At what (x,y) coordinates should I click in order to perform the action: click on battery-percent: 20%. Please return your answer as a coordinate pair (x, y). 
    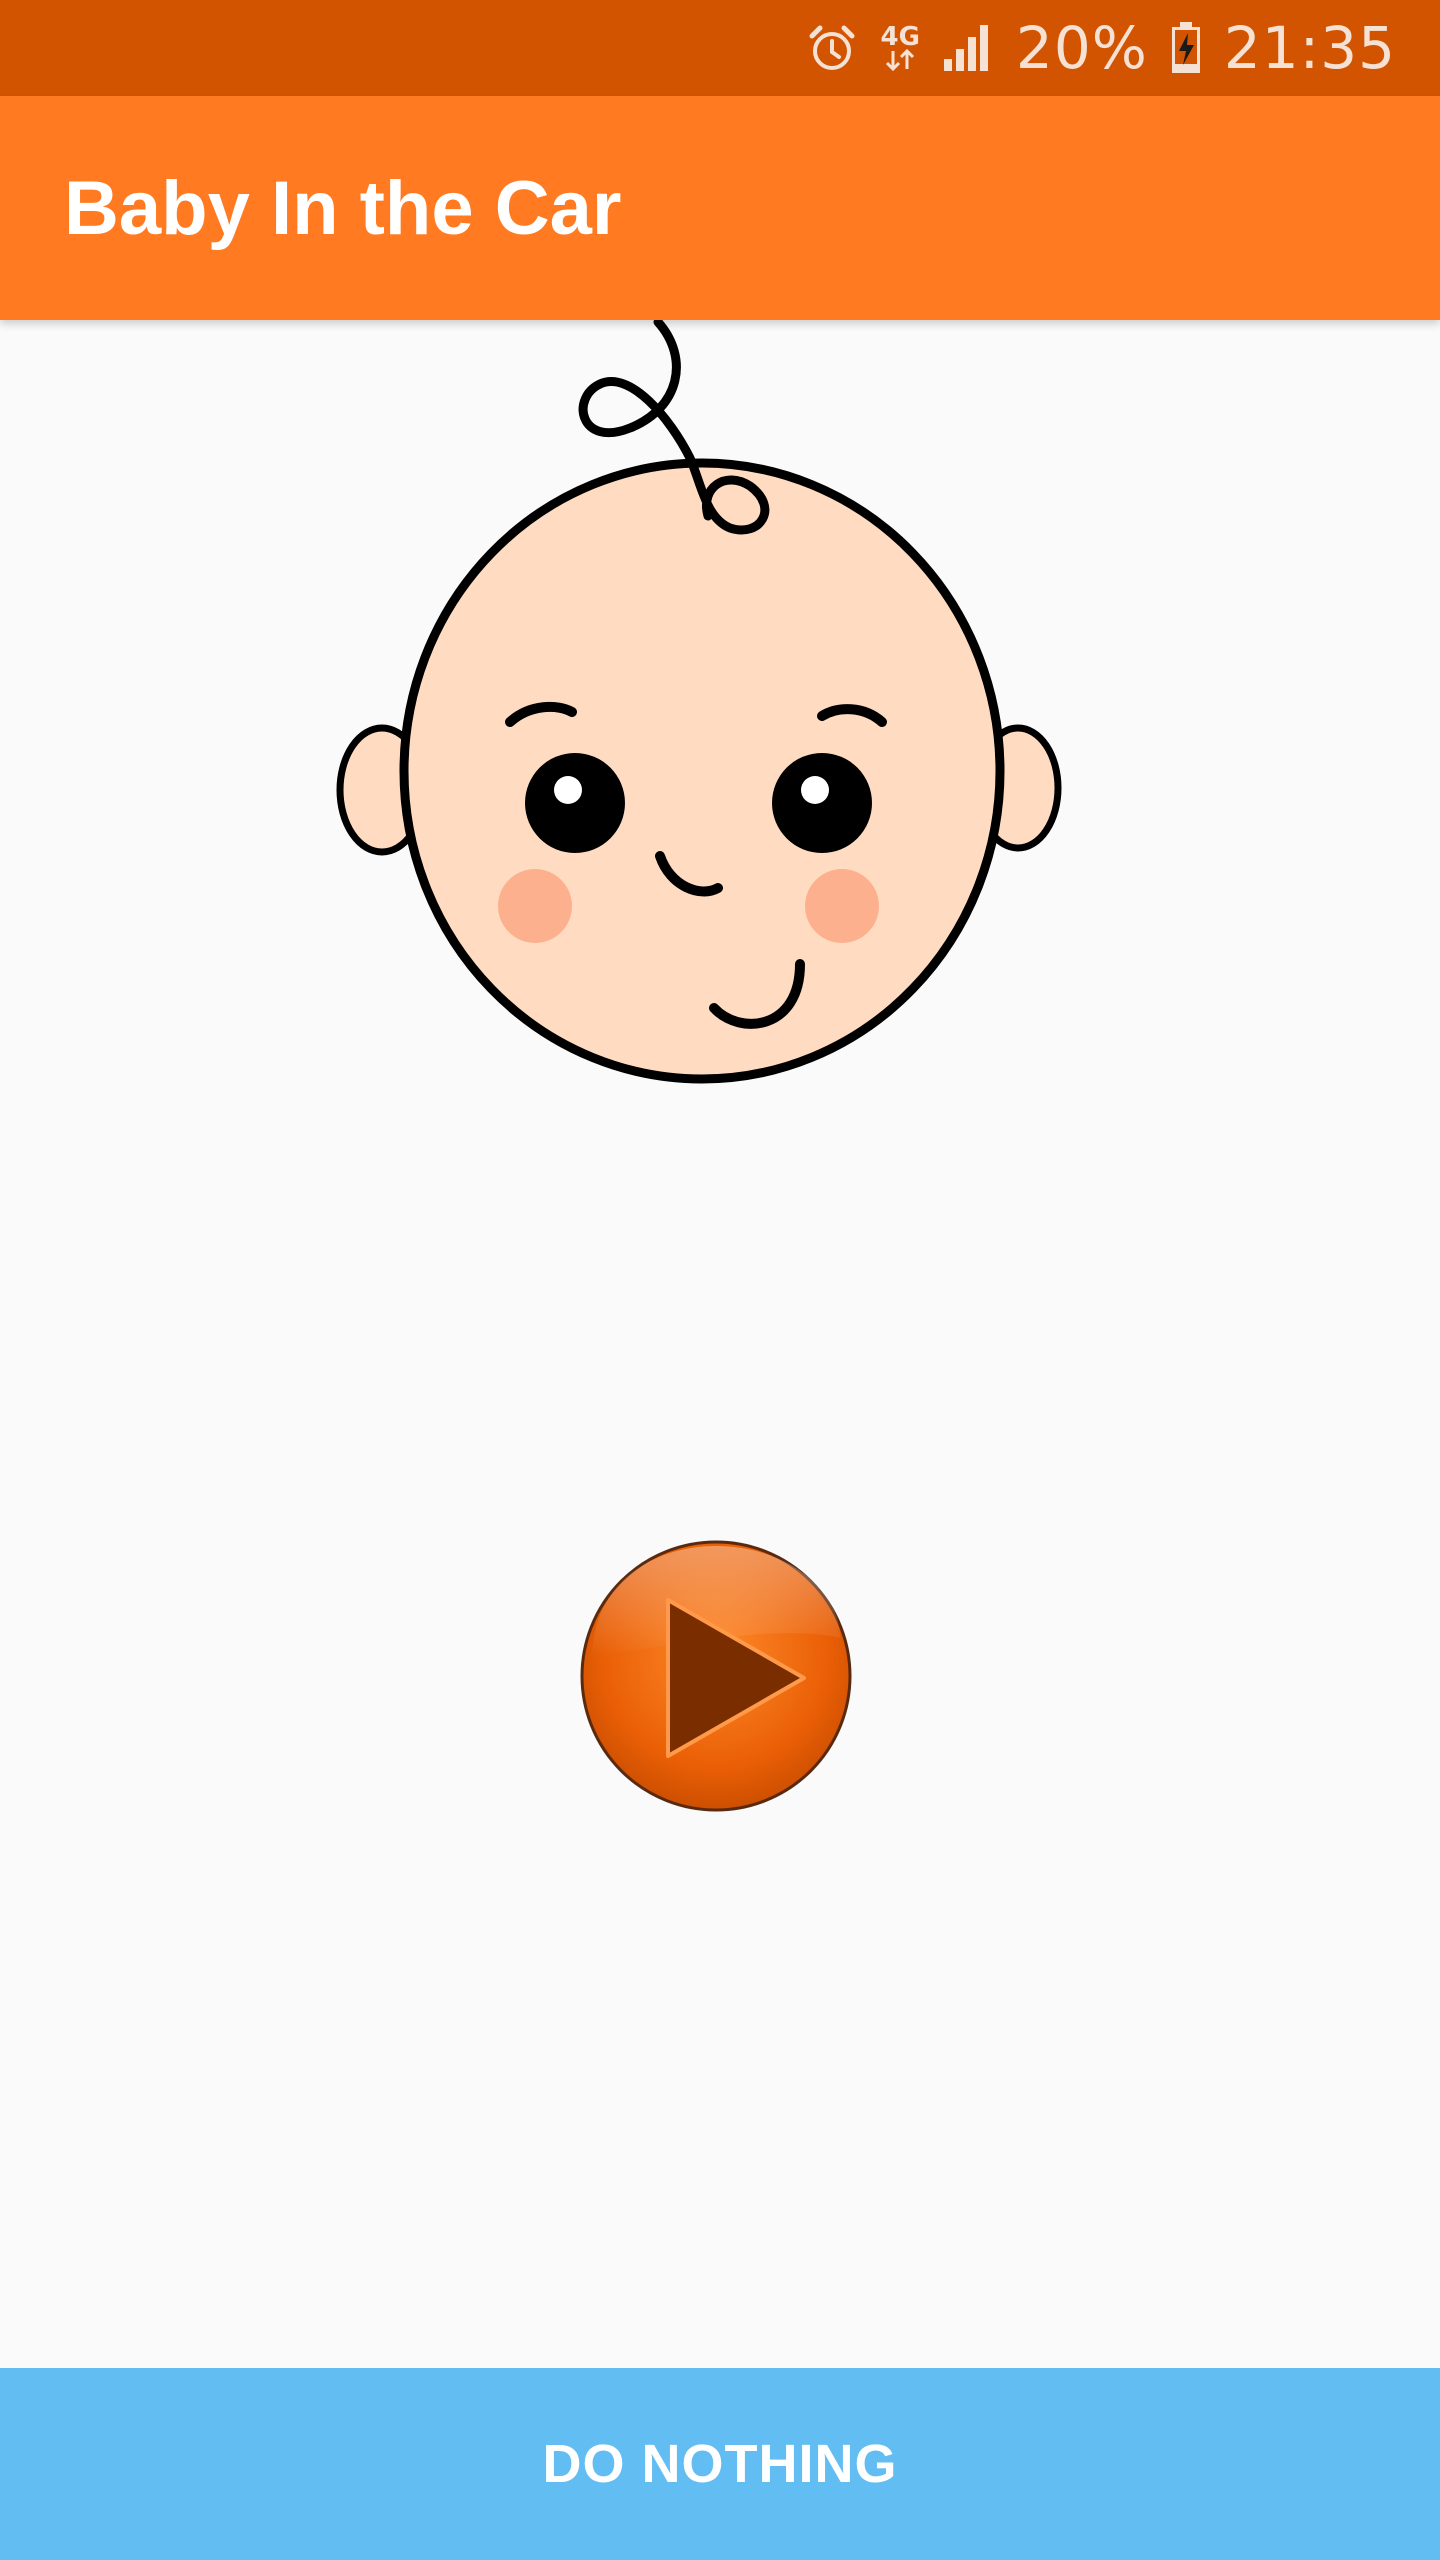
    Looking at the image, I should click on (1081, 48).